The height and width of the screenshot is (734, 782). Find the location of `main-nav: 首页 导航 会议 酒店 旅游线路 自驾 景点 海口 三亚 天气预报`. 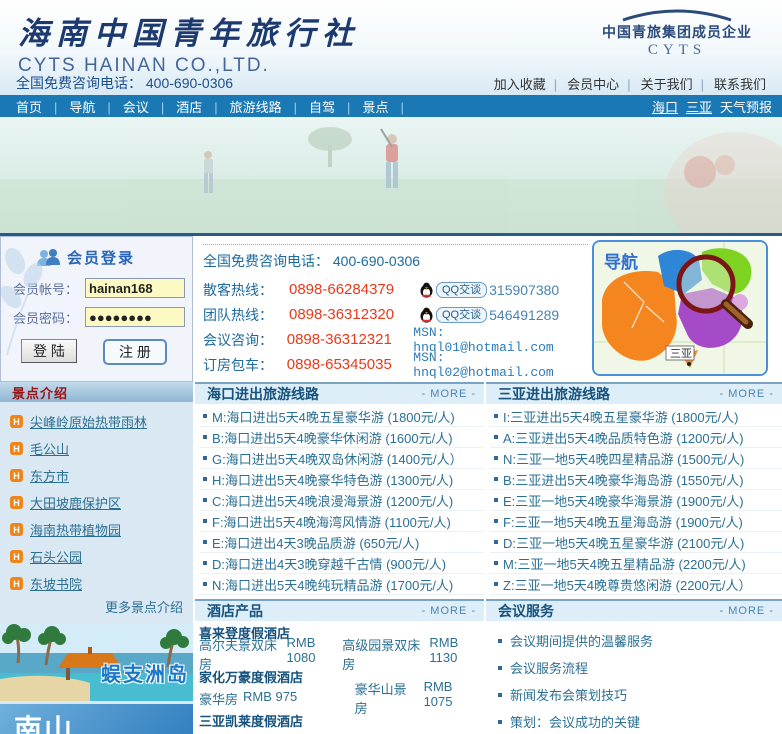

main-nav: 首页 导航 会议 酒店 旅游线路 自驾 景点 海口 三亚 天气预报 is located at coordinates (391, 106).